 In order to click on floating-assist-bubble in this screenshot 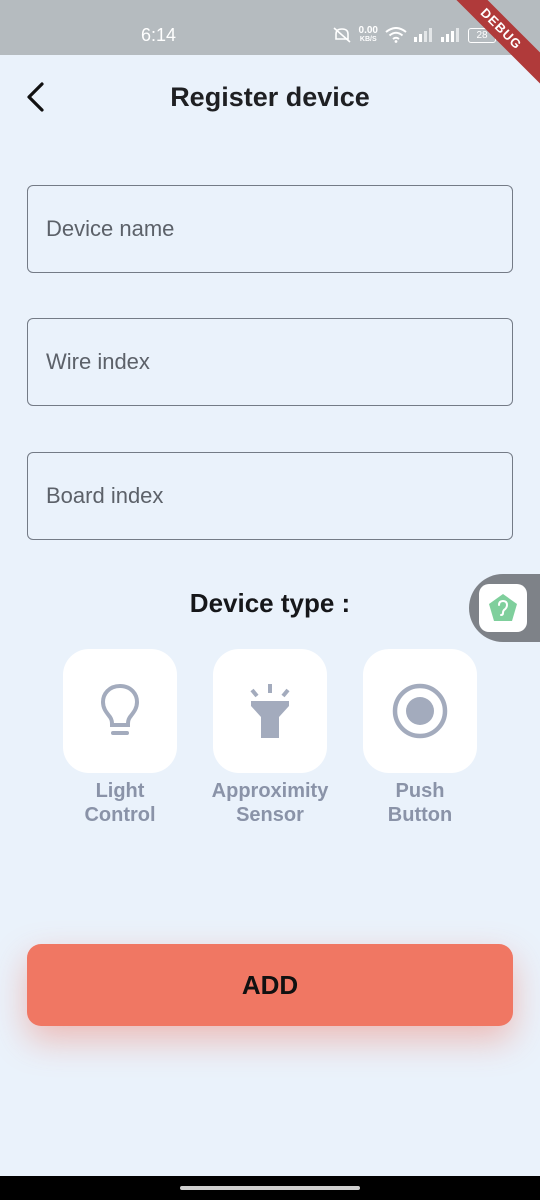, I will do `click(504, 608)`.